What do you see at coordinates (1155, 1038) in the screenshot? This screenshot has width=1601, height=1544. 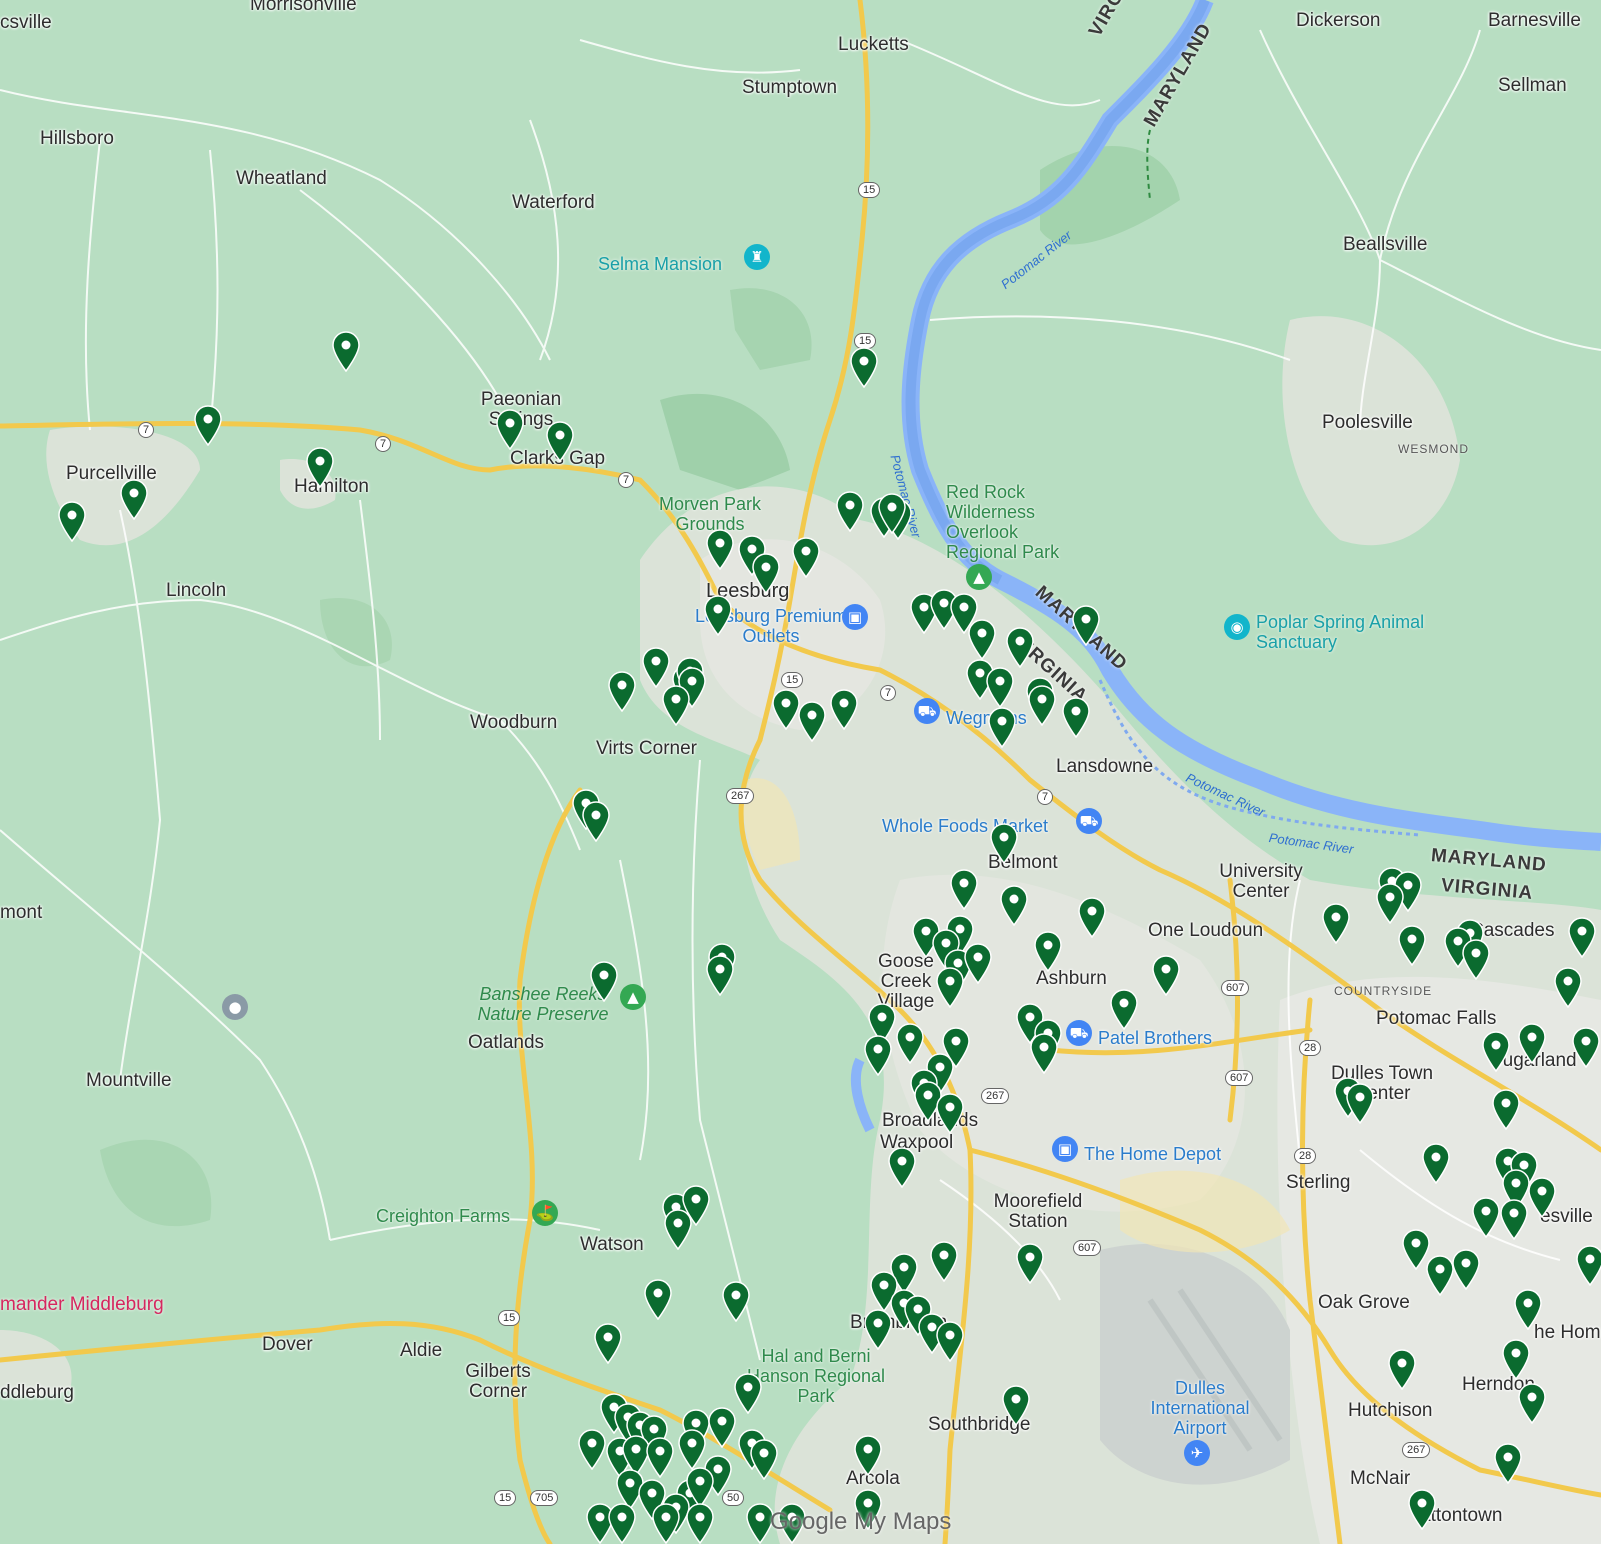 I see `poi-label-patel-brothers: Patel Brothers` at bounding box center [1155, 1038].